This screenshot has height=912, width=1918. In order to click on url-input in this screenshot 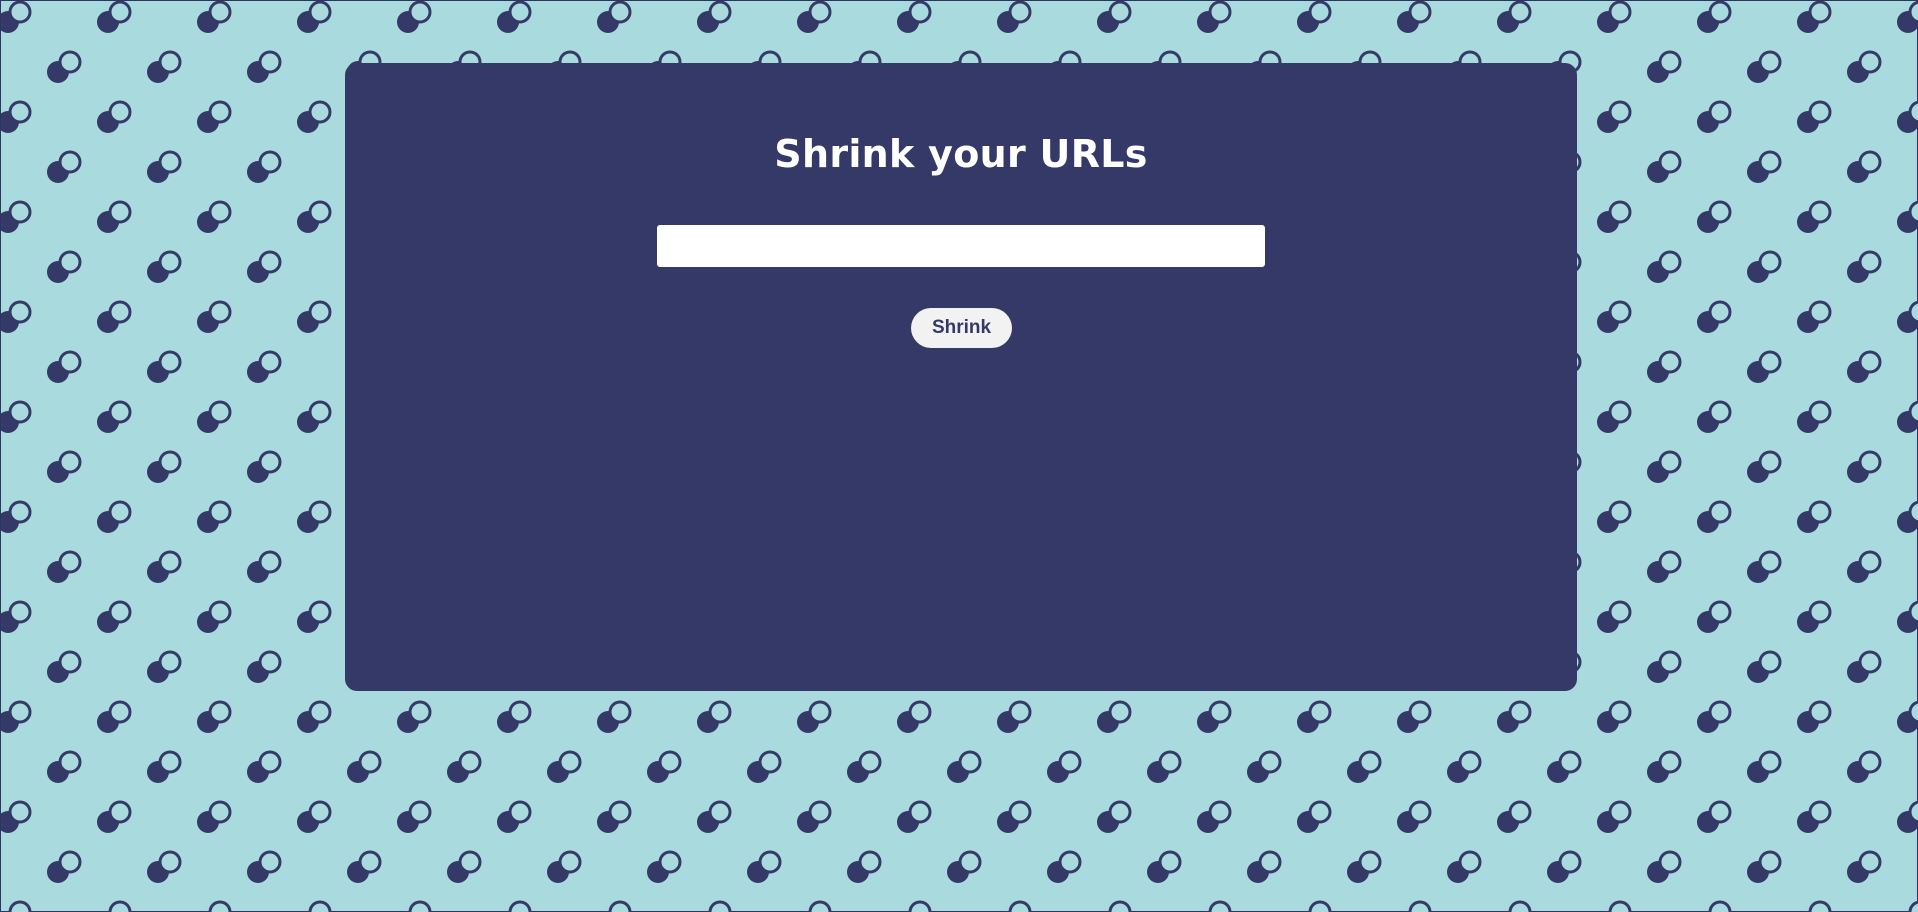, I will do `click(961, 246)`.